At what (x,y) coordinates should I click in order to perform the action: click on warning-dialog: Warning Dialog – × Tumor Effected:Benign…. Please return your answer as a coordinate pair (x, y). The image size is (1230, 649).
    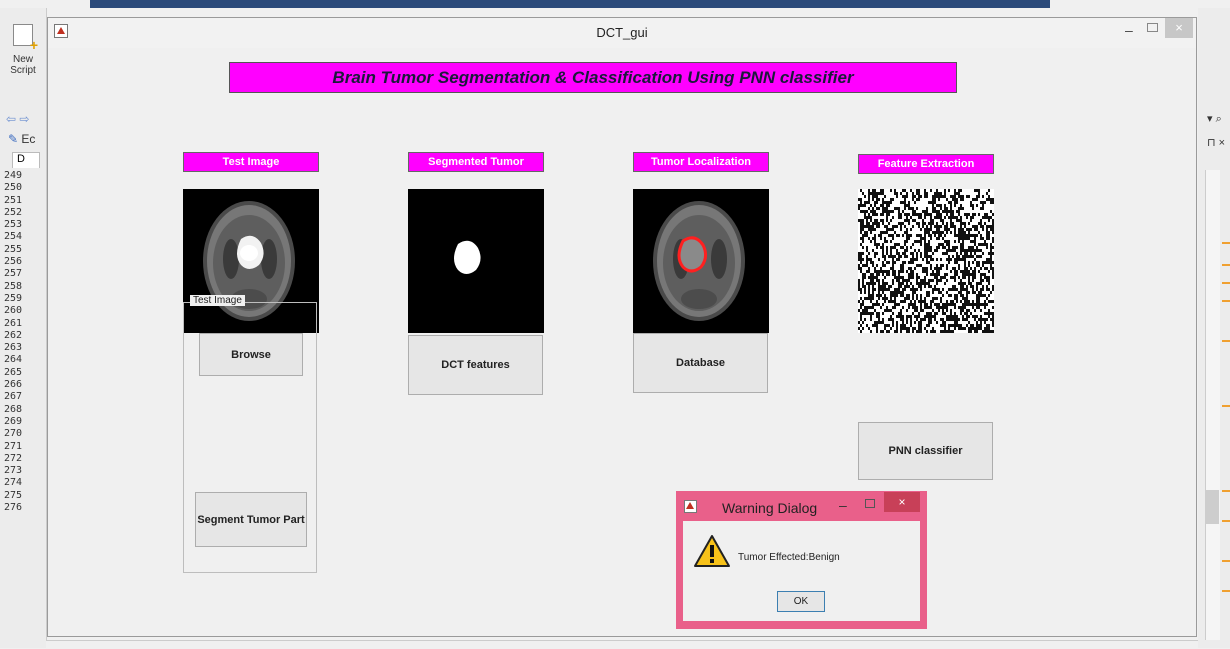
    Looking at the image, I should click on (801, 560).